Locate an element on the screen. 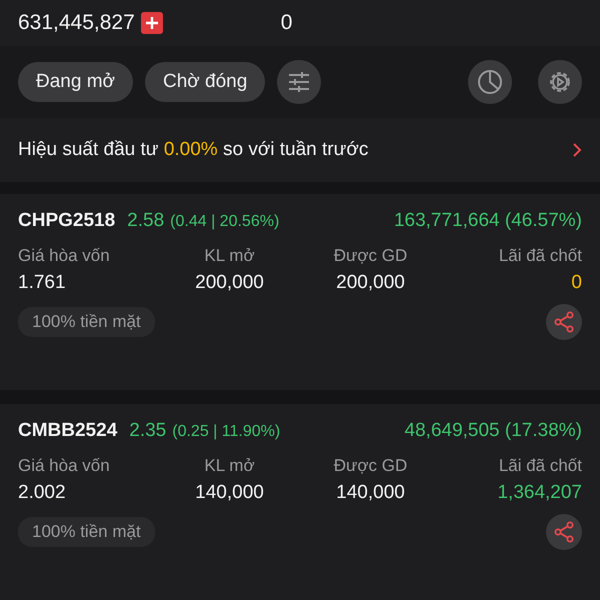 Image resolution: width=600 pixels, height=600 pixels. sliders-icon is located at coordinates (299, 82).